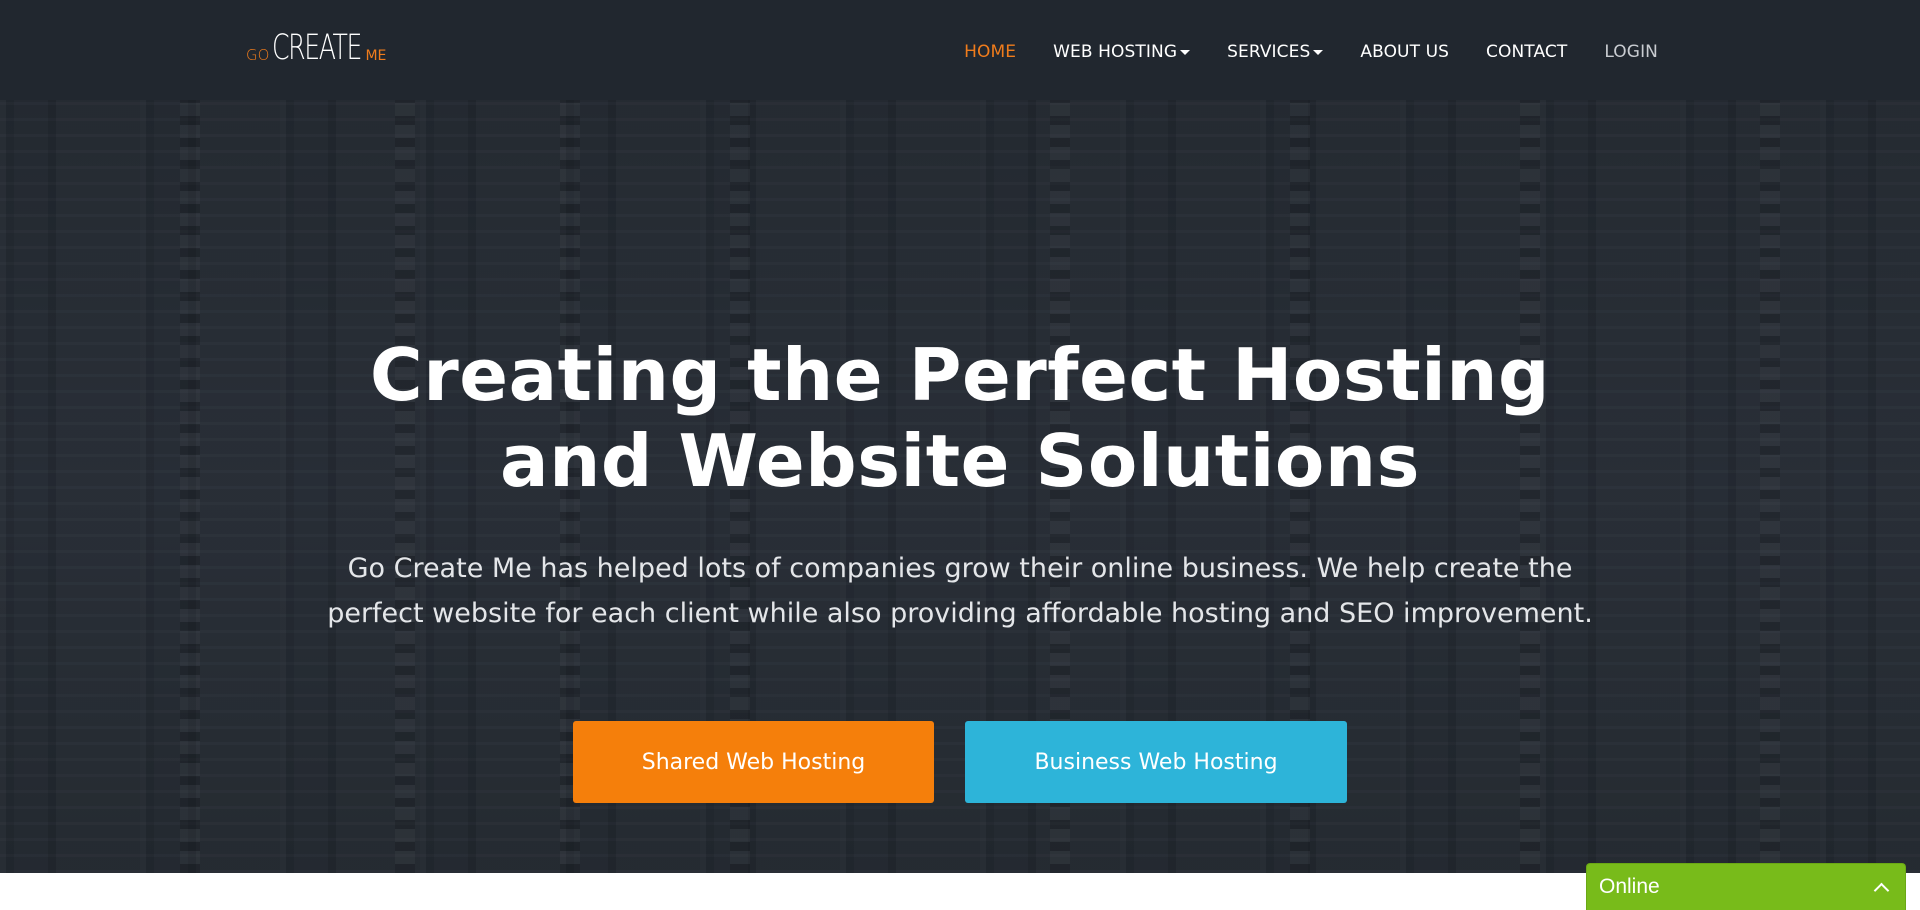  I want to click on nav-item-home: HOME, so click(990, 52).